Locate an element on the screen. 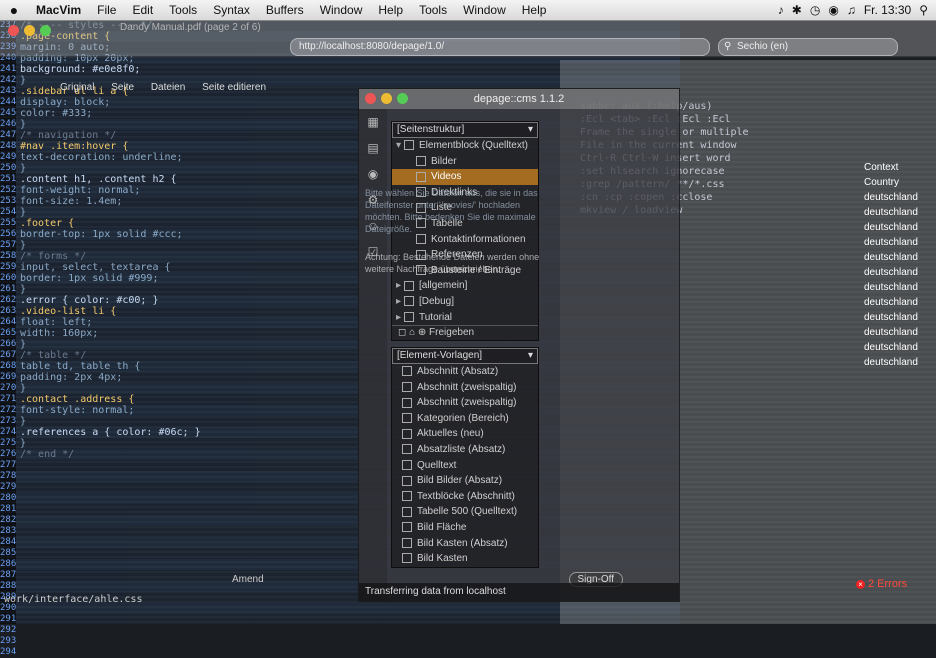 The width and height of the screenshot is (936, 658). toolbar-files-button: Dateien is located at coordinates (168, 87).